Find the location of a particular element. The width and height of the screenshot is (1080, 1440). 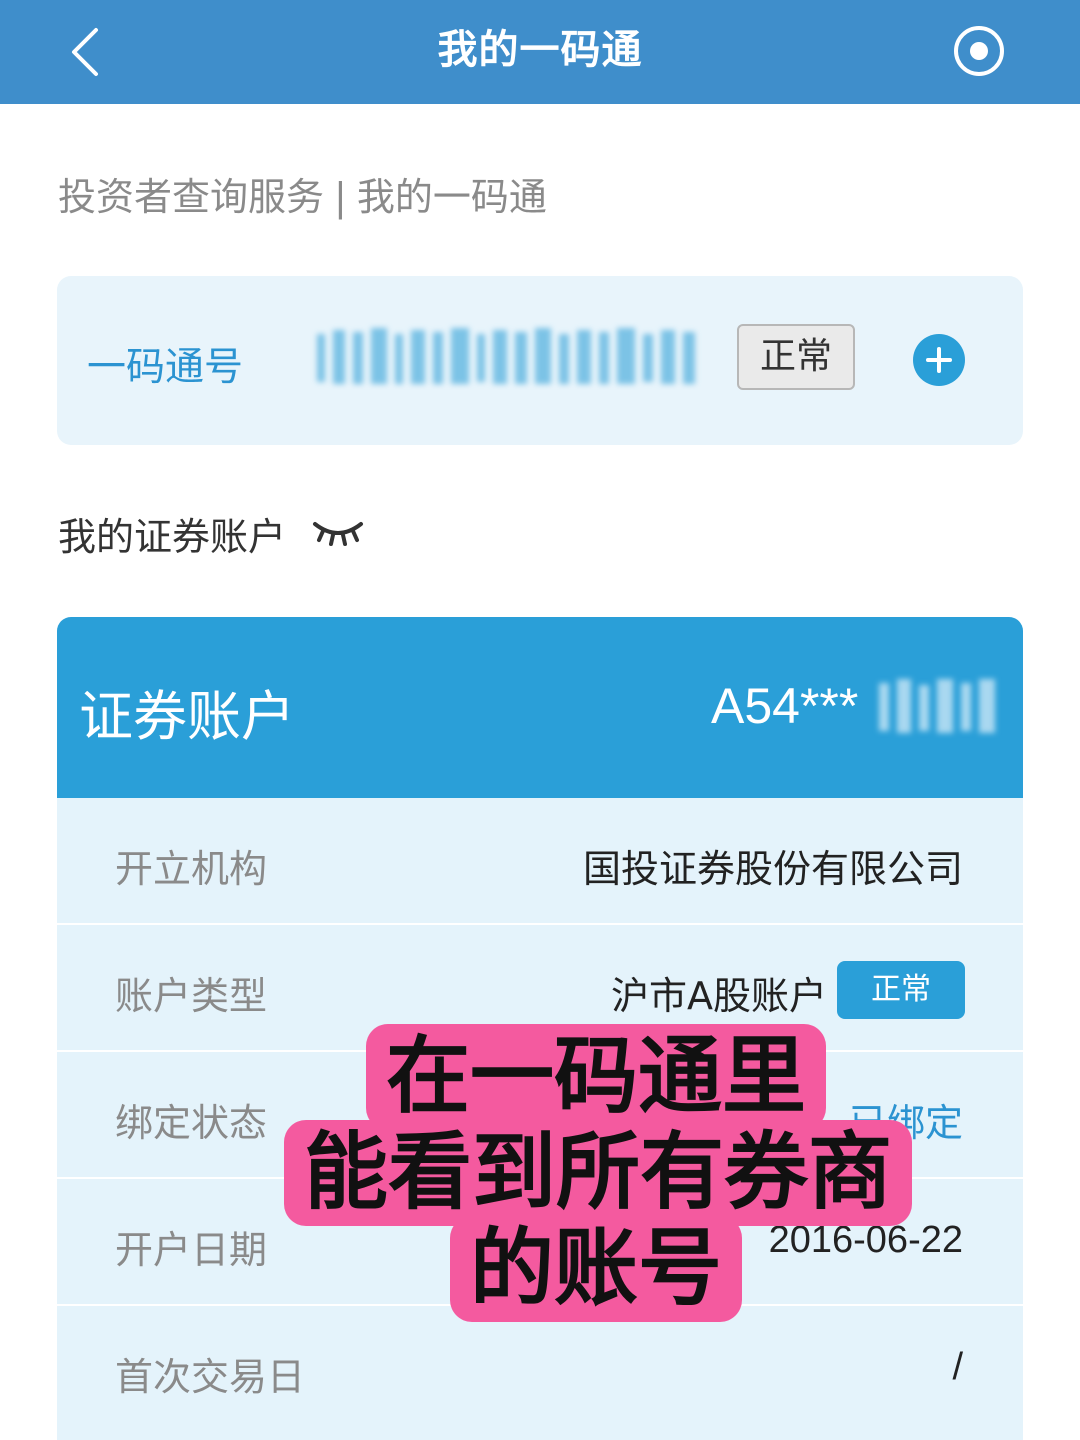

breadcrumb-item-investor-service: 投资者查询服务 is located at coordinates (191, 197).